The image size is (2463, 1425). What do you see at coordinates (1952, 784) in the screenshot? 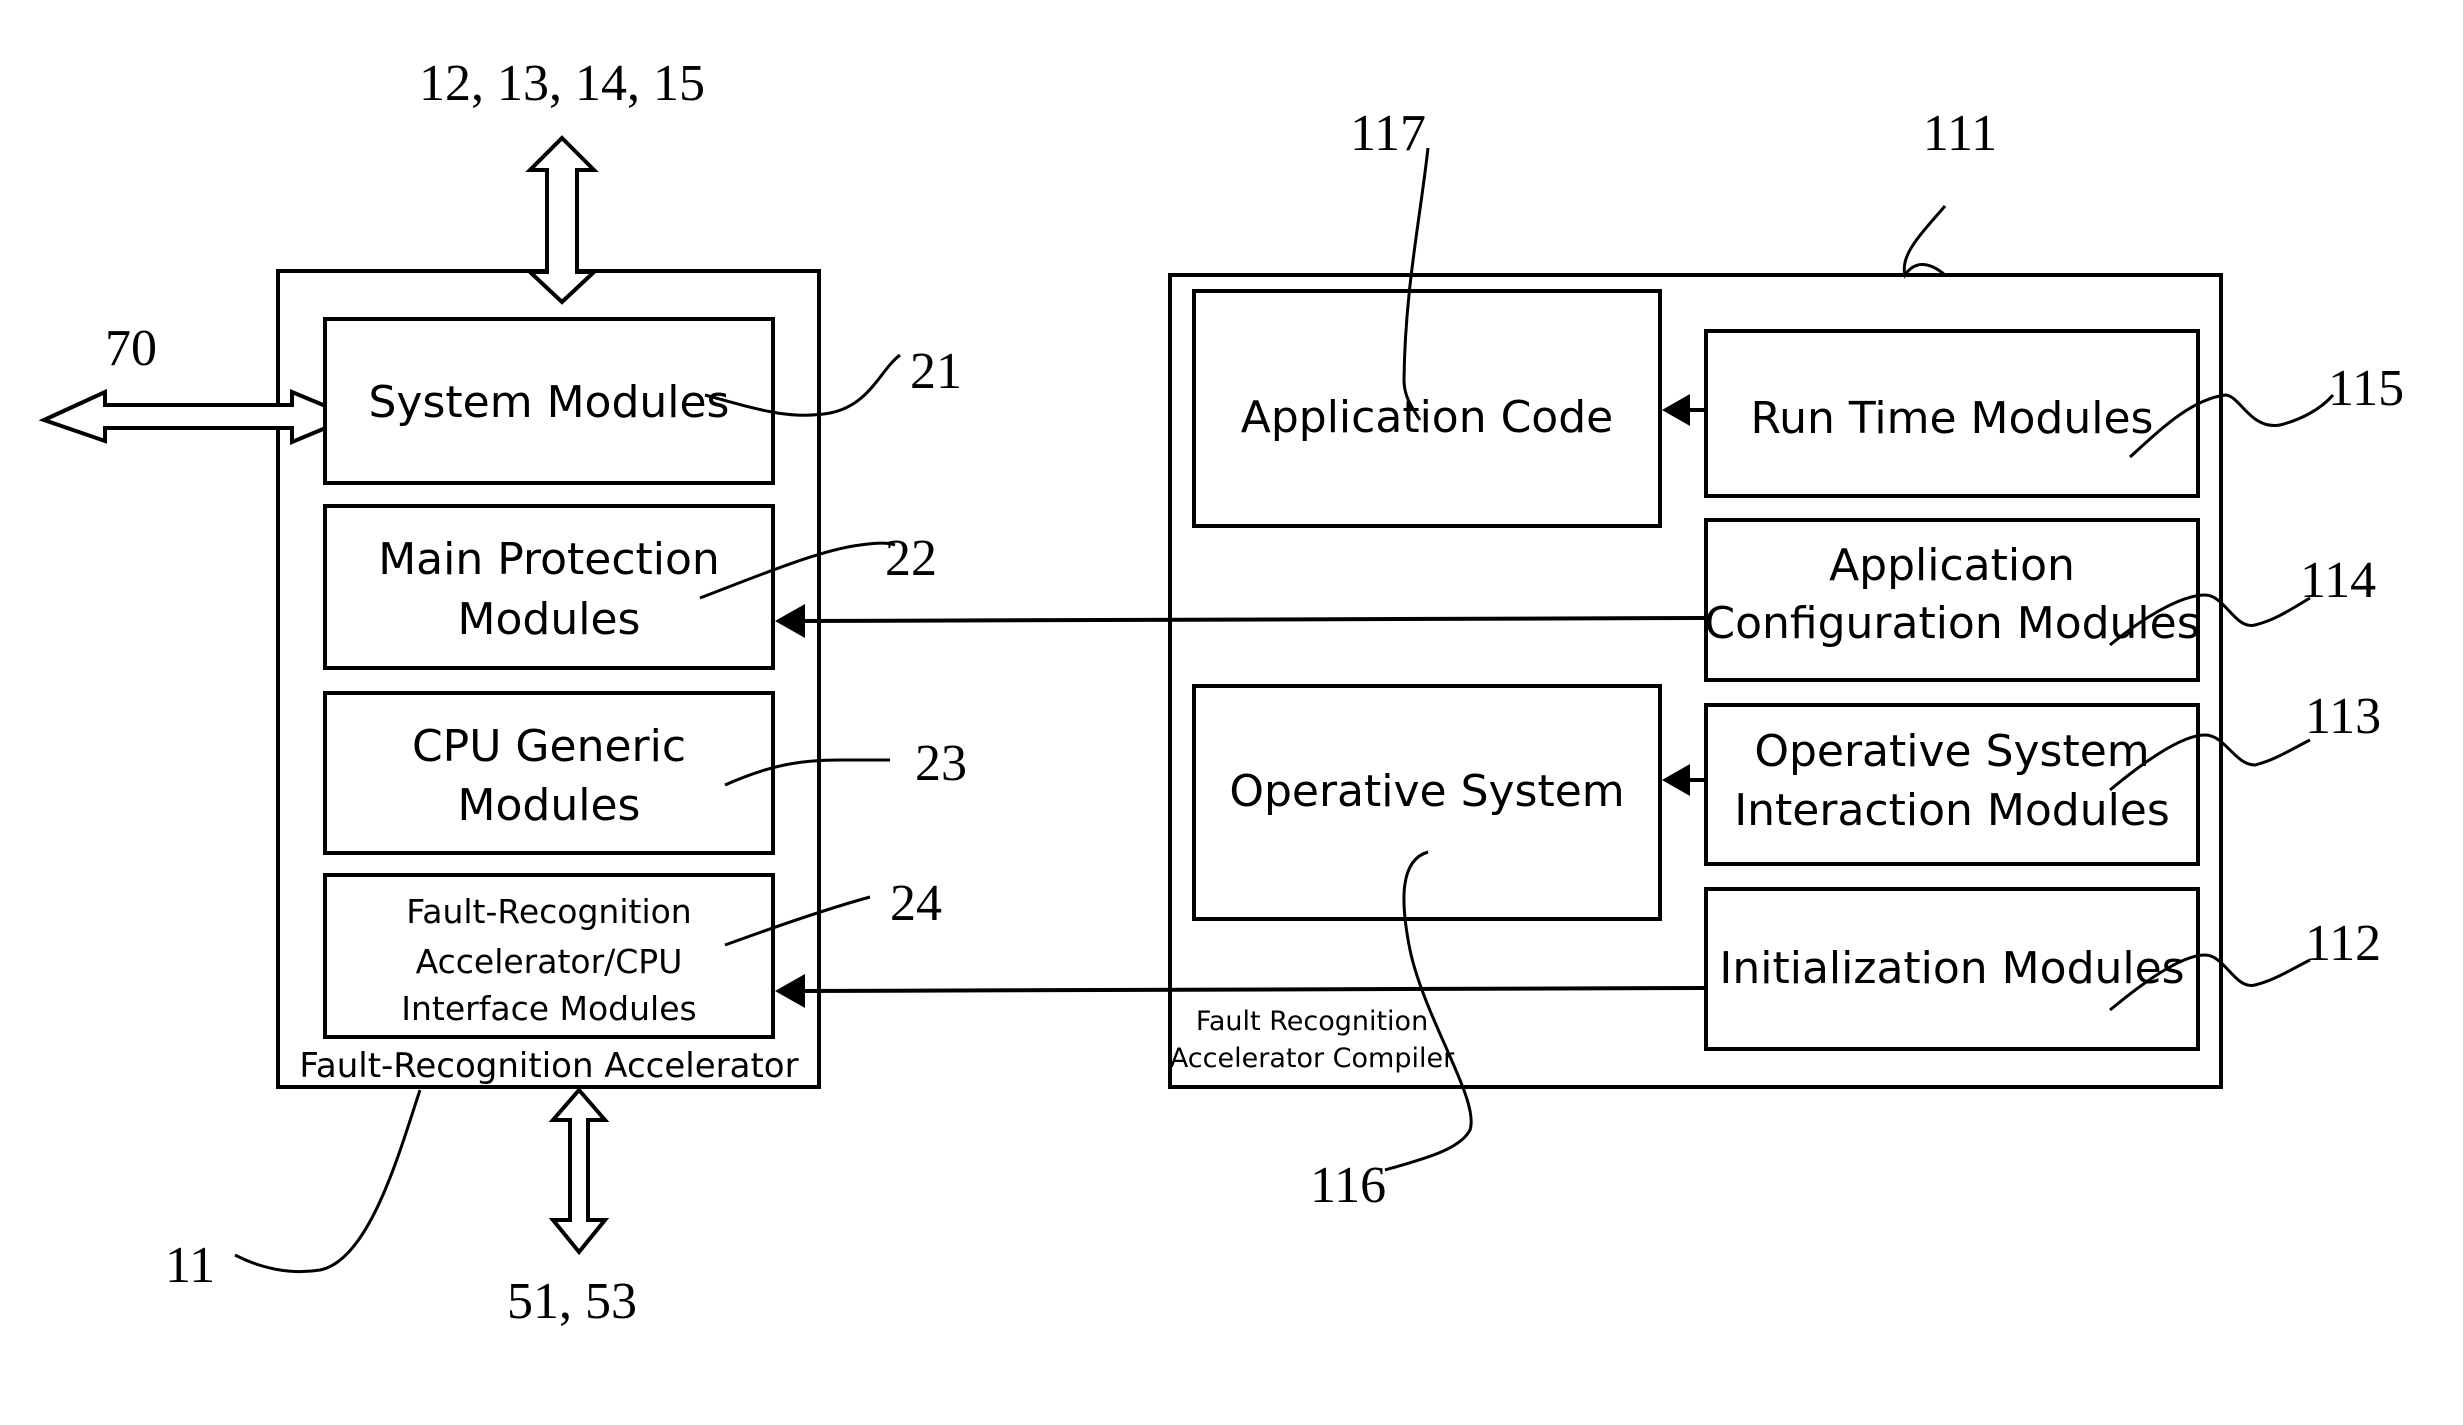
I see `module-os-interaction-modules: Operative System Interaction Modules` at bounding box center [1952, 784].